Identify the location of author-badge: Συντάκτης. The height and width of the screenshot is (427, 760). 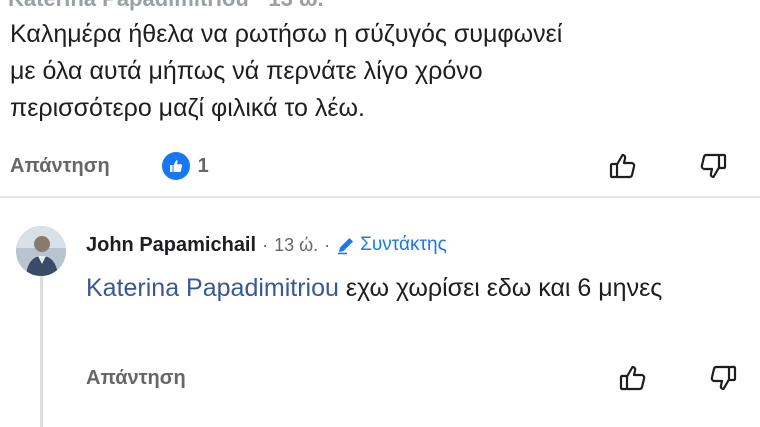
(391, 245).